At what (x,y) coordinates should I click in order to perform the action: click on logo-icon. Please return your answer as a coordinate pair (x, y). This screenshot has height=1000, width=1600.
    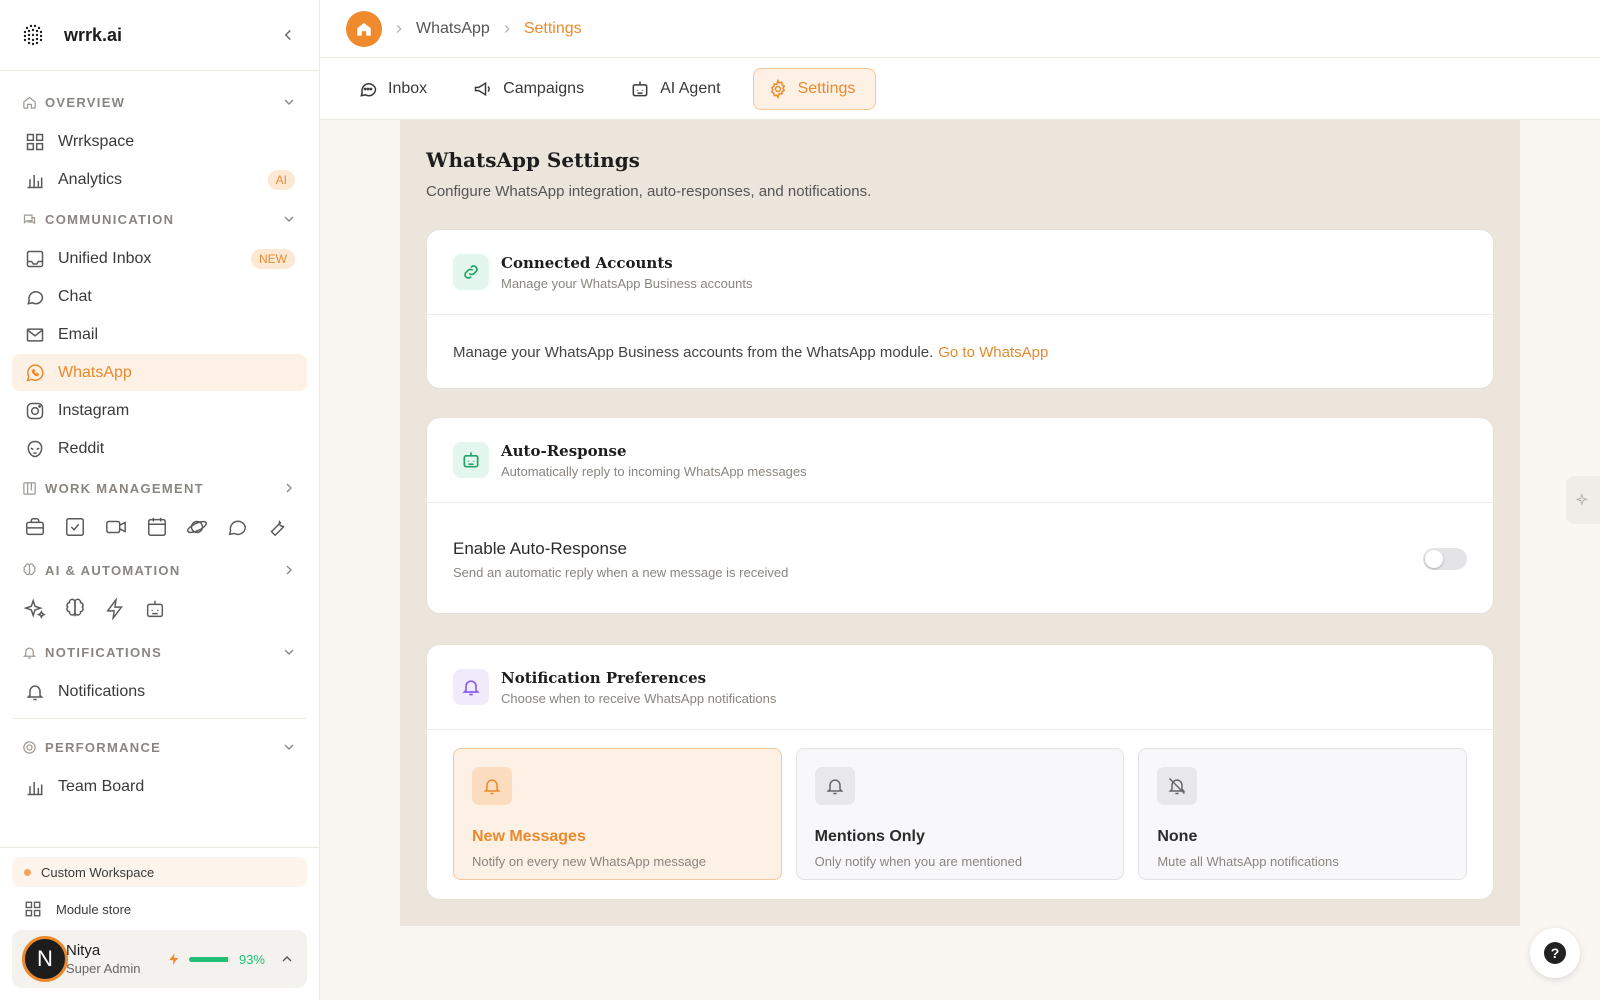
    Looking at the image, I should click on (34, 35).